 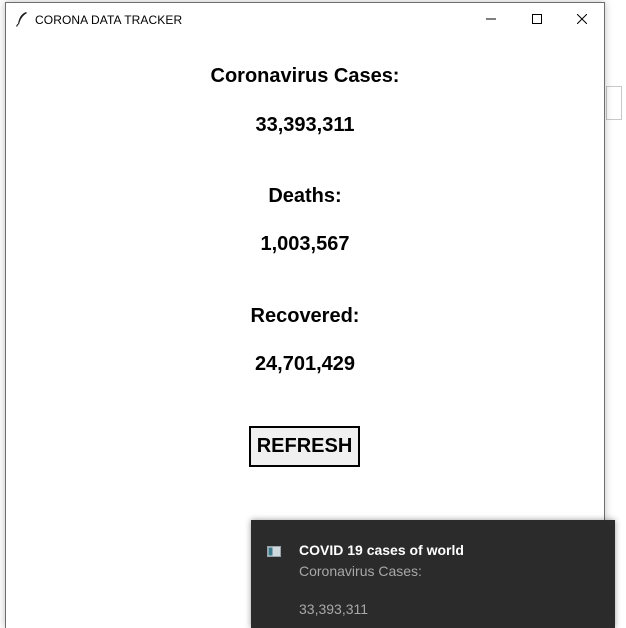 I want to click on recovered-value: 24,701,429, so click(x=305, y=364).